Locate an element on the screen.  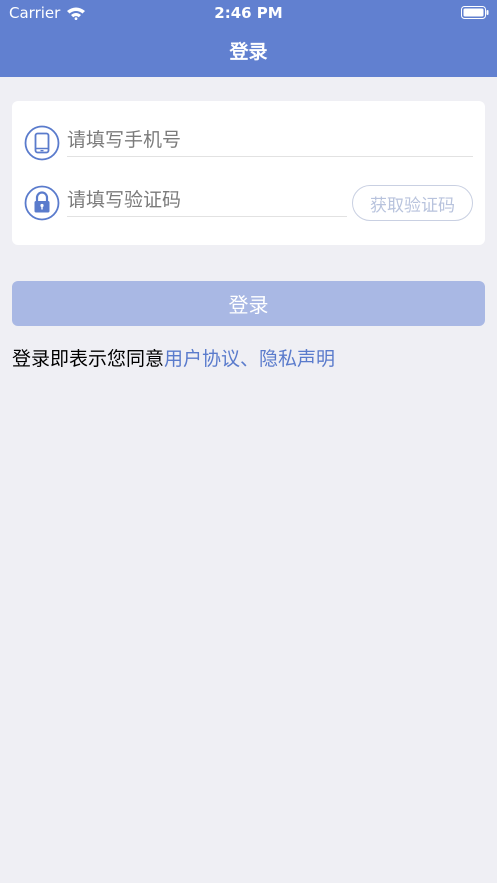
status-time: 2:46 PM is located at coordinates (248, 13).